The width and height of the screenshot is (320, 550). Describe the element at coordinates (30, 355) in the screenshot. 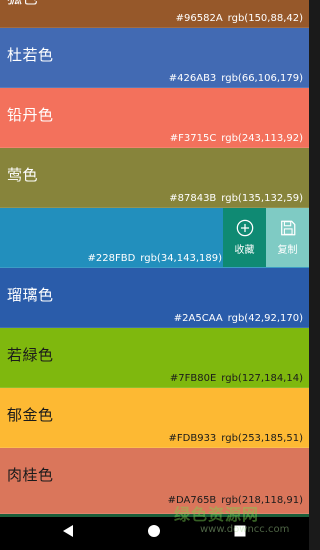

I see `color-name: 若緑色` at that location.